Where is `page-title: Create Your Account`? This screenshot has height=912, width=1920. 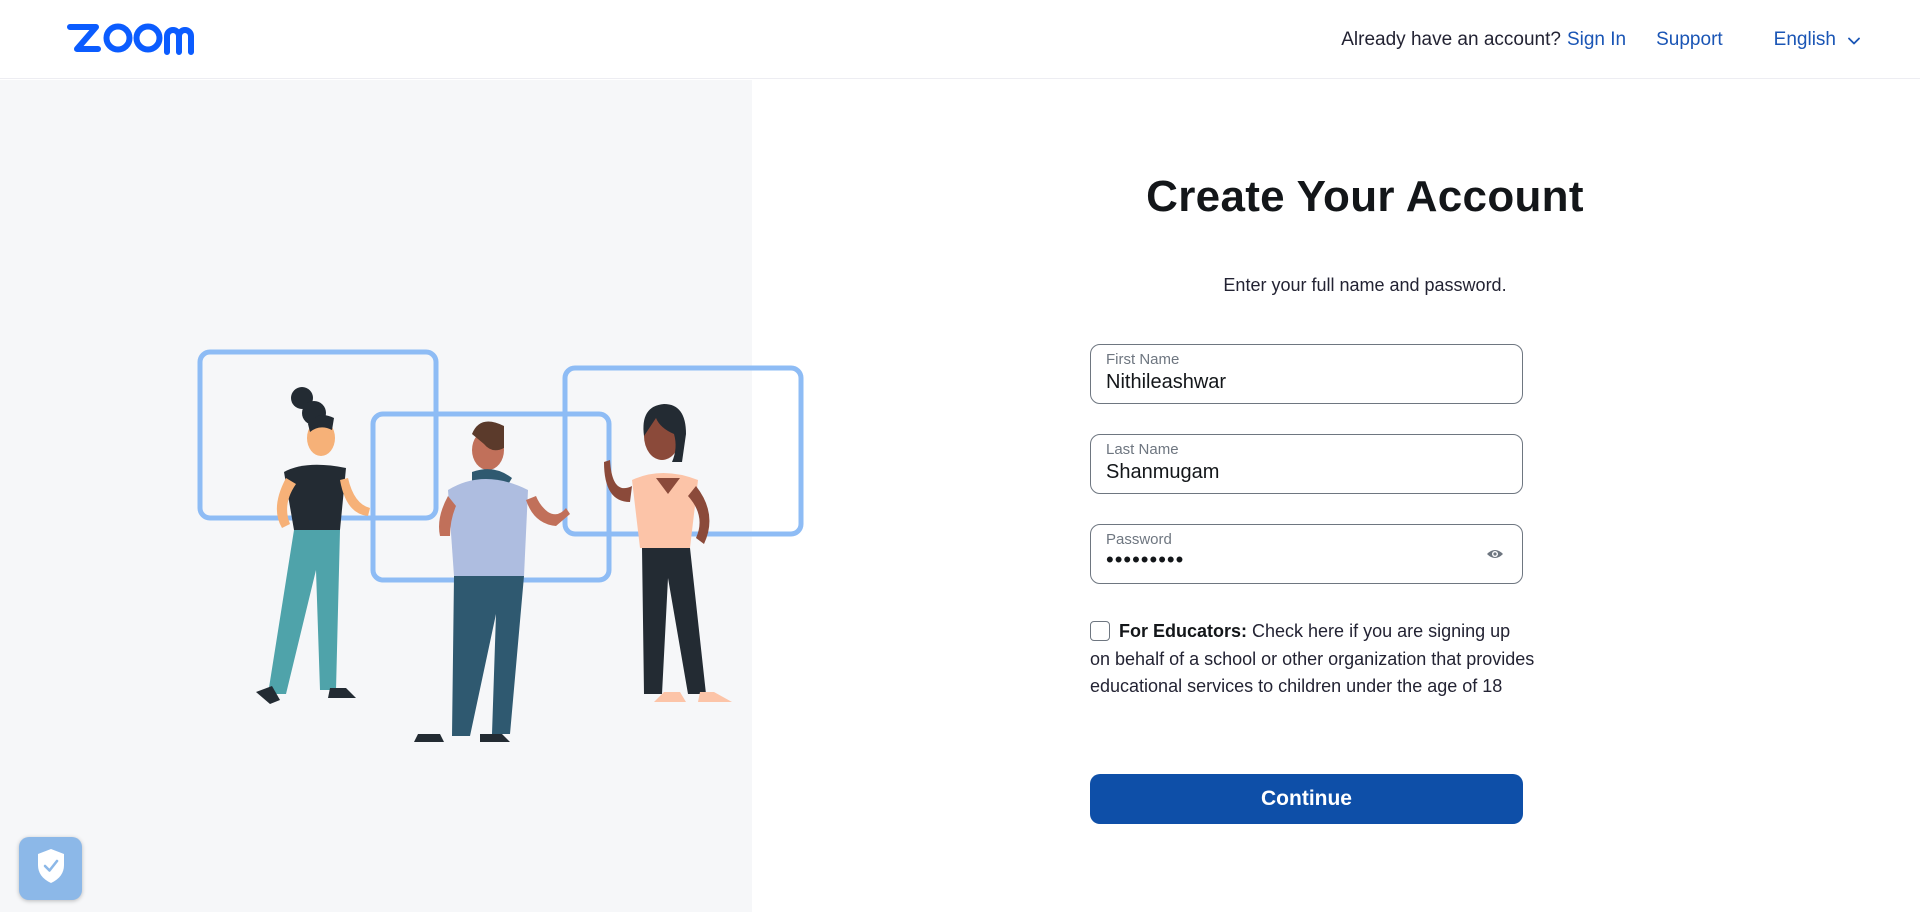
page-title: Create Your Account is located at coordinates (1365, 196).